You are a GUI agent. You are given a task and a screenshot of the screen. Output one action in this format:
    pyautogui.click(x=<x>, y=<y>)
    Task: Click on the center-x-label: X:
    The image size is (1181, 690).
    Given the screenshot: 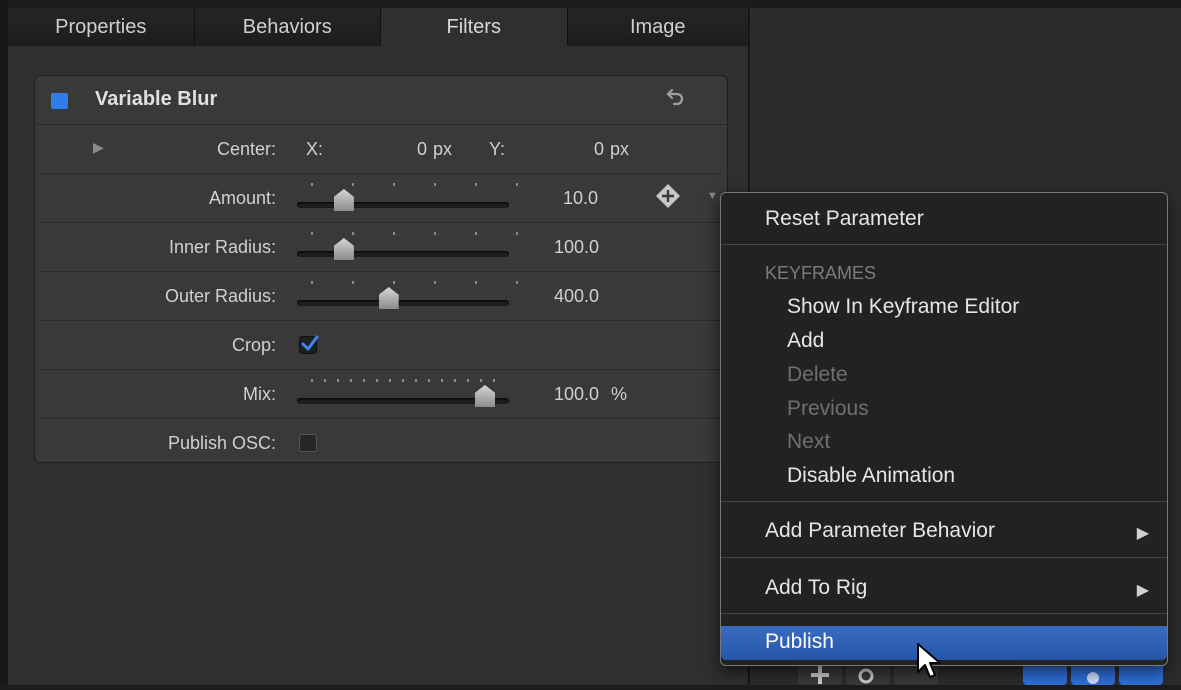 What is the action you would take?
    pyautogui.click(x=315, y=149)
    